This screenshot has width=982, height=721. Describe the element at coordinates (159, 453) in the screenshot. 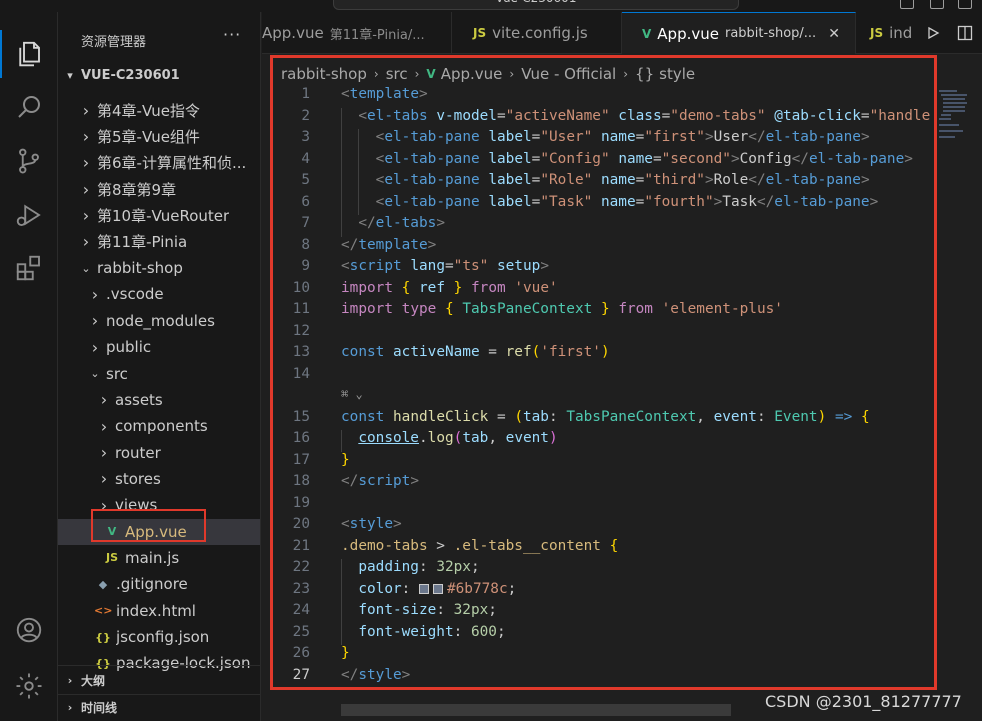

I see `folder-router: › router` at that location.